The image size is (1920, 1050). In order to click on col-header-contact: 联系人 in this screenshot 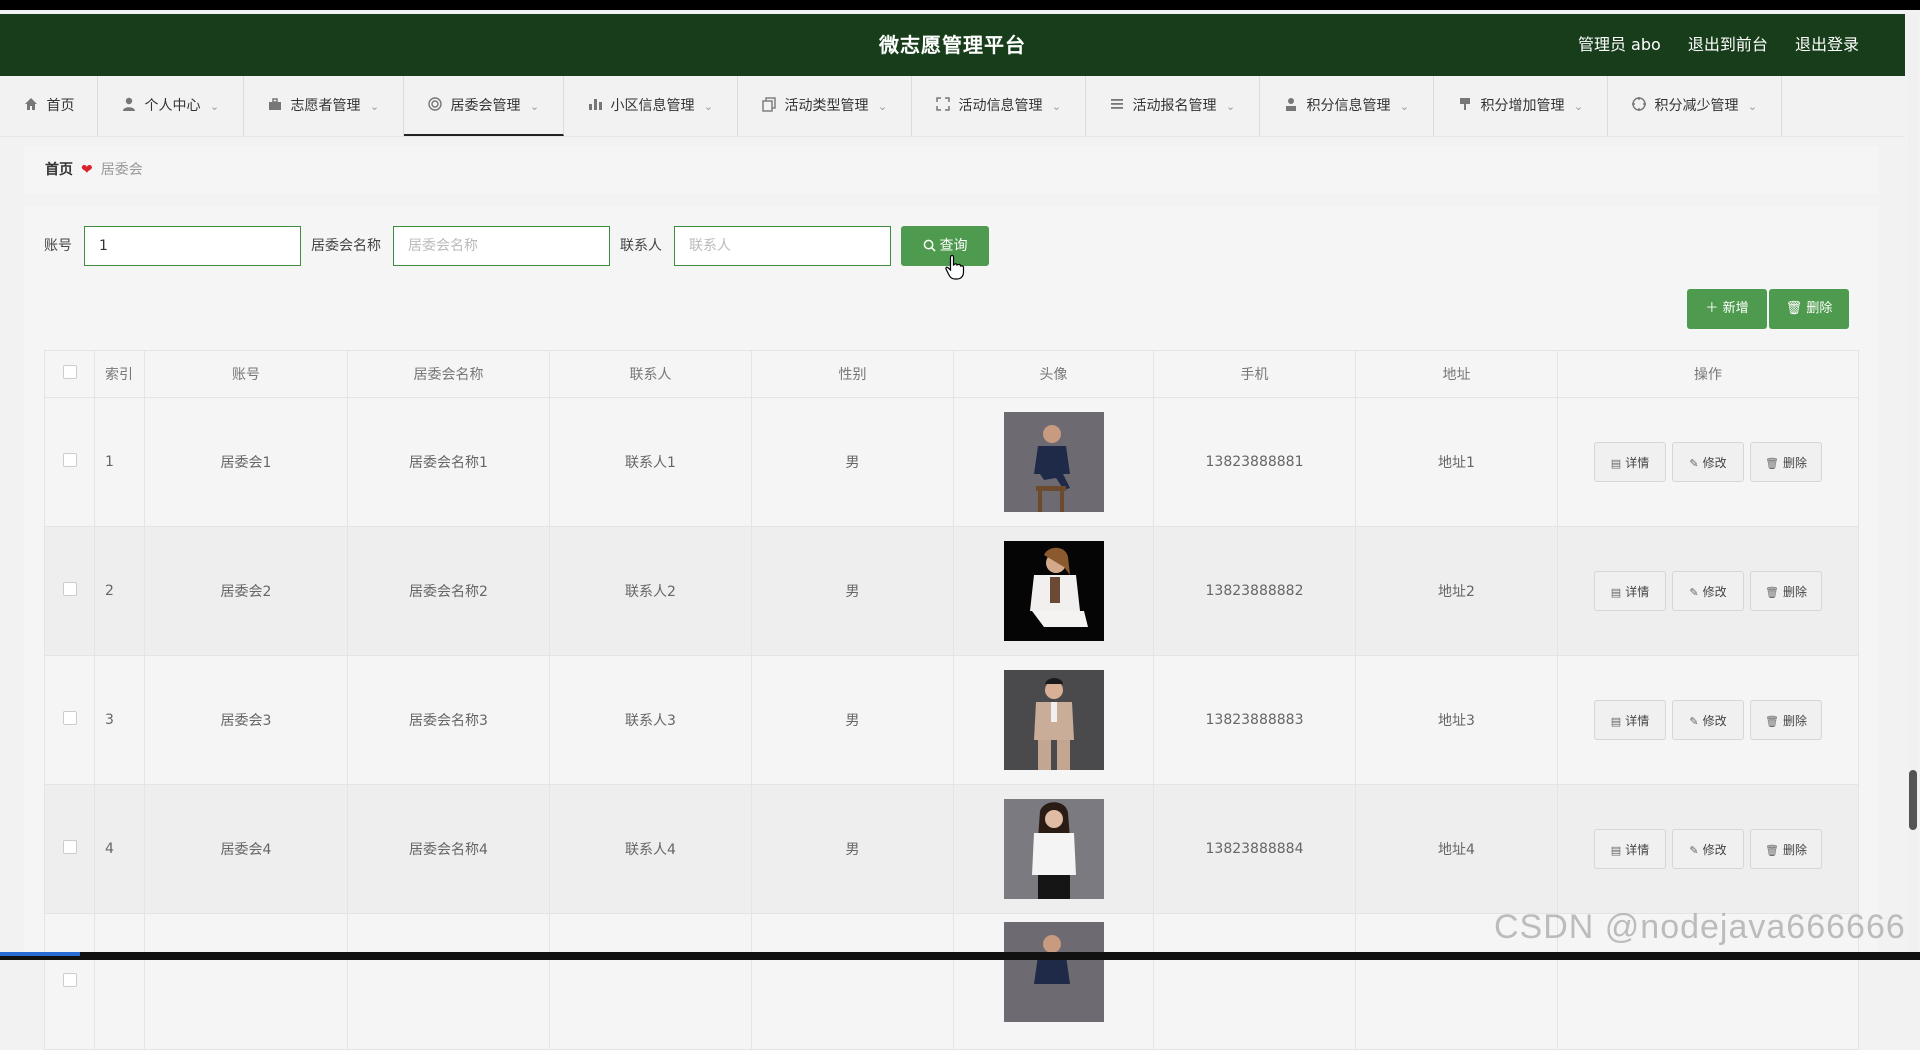, I will do `click(650, 374)`.